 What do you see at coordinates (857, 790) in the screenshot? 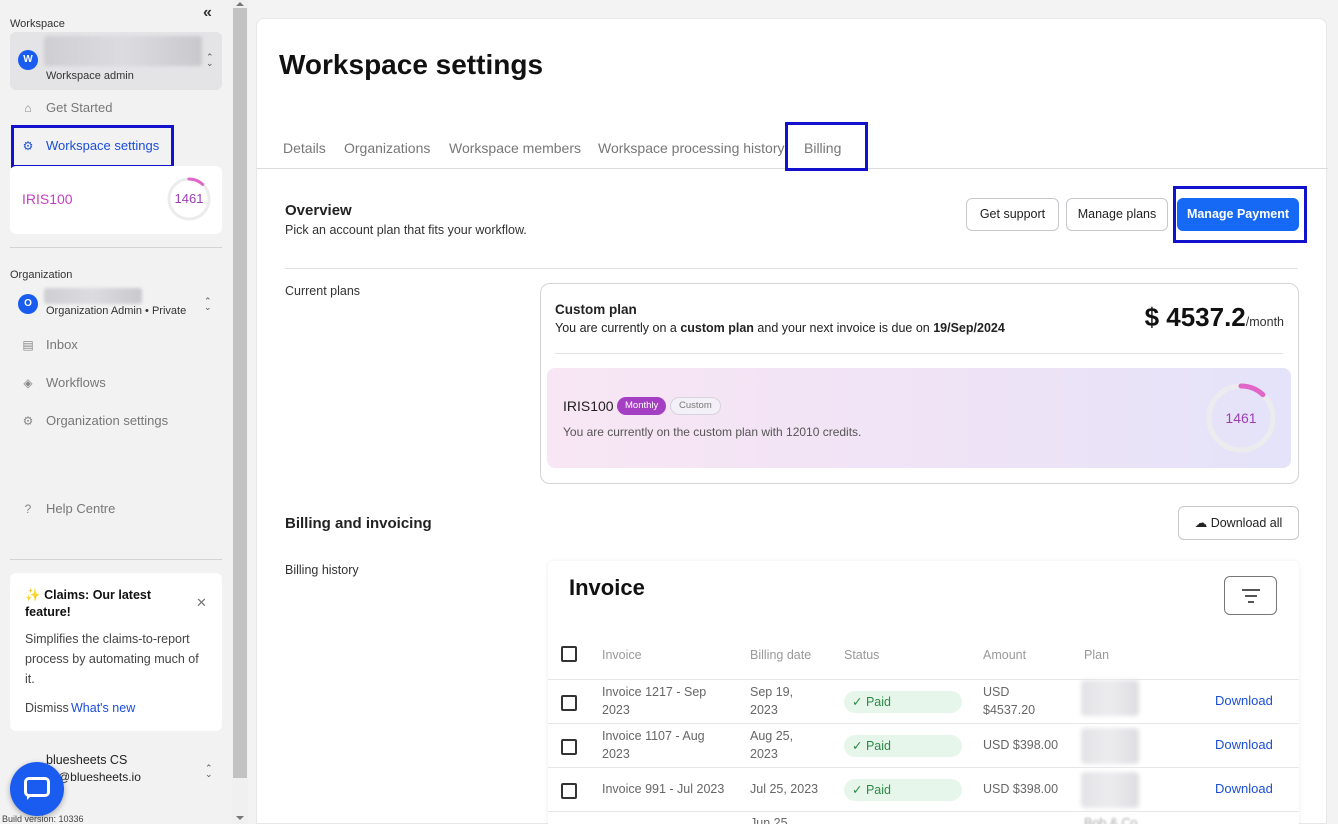
I see `check-icon: ✓` at bounding box center [857, 790].